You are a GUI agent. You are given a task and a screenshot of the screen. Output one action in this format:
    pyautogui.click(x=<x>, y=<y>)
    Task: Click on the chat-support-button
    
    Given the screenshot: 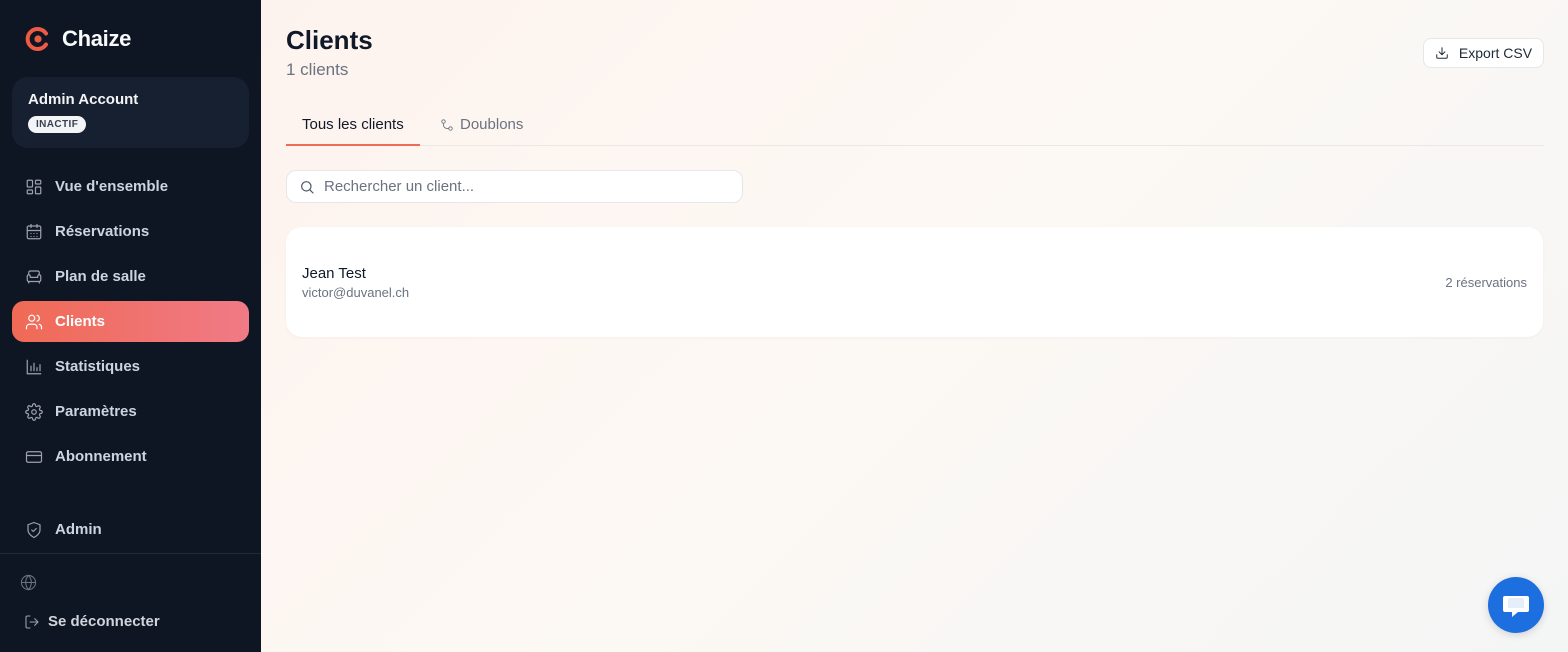 What is the action you would take?
    pyautogui.click(x=1516, y=605)
    